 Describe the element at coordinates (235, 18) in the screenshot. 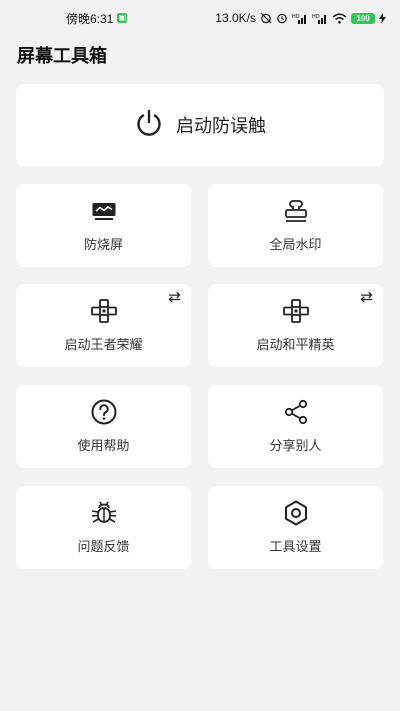

I see `network-speed: 13.0K/s` at that location.